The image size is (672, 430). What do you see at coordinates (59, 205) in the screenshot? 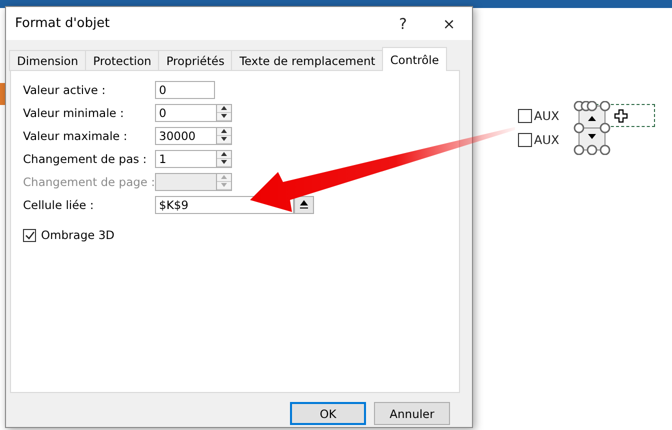
I see `field-label: Cellule liée :` at bounding box center [59, 205].